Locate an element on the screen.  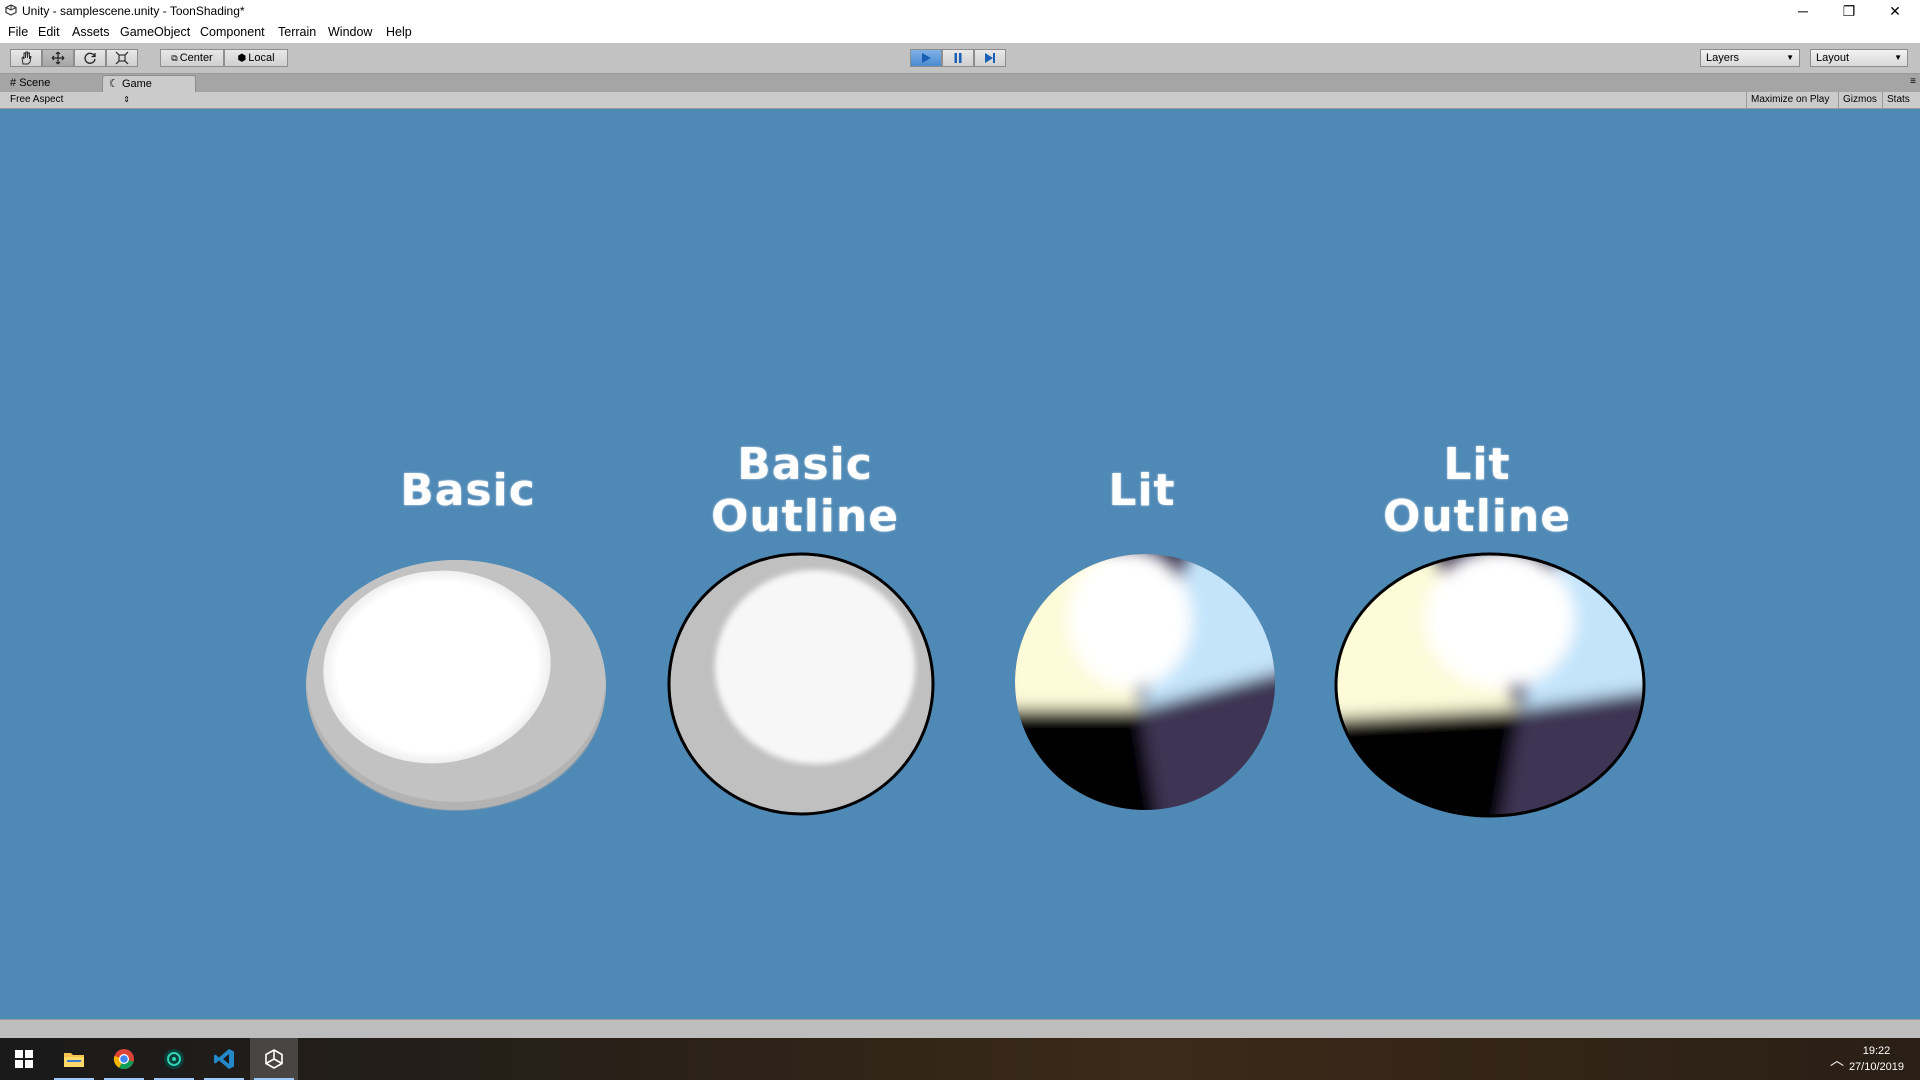
step-button is located at coordinates (990, 58).